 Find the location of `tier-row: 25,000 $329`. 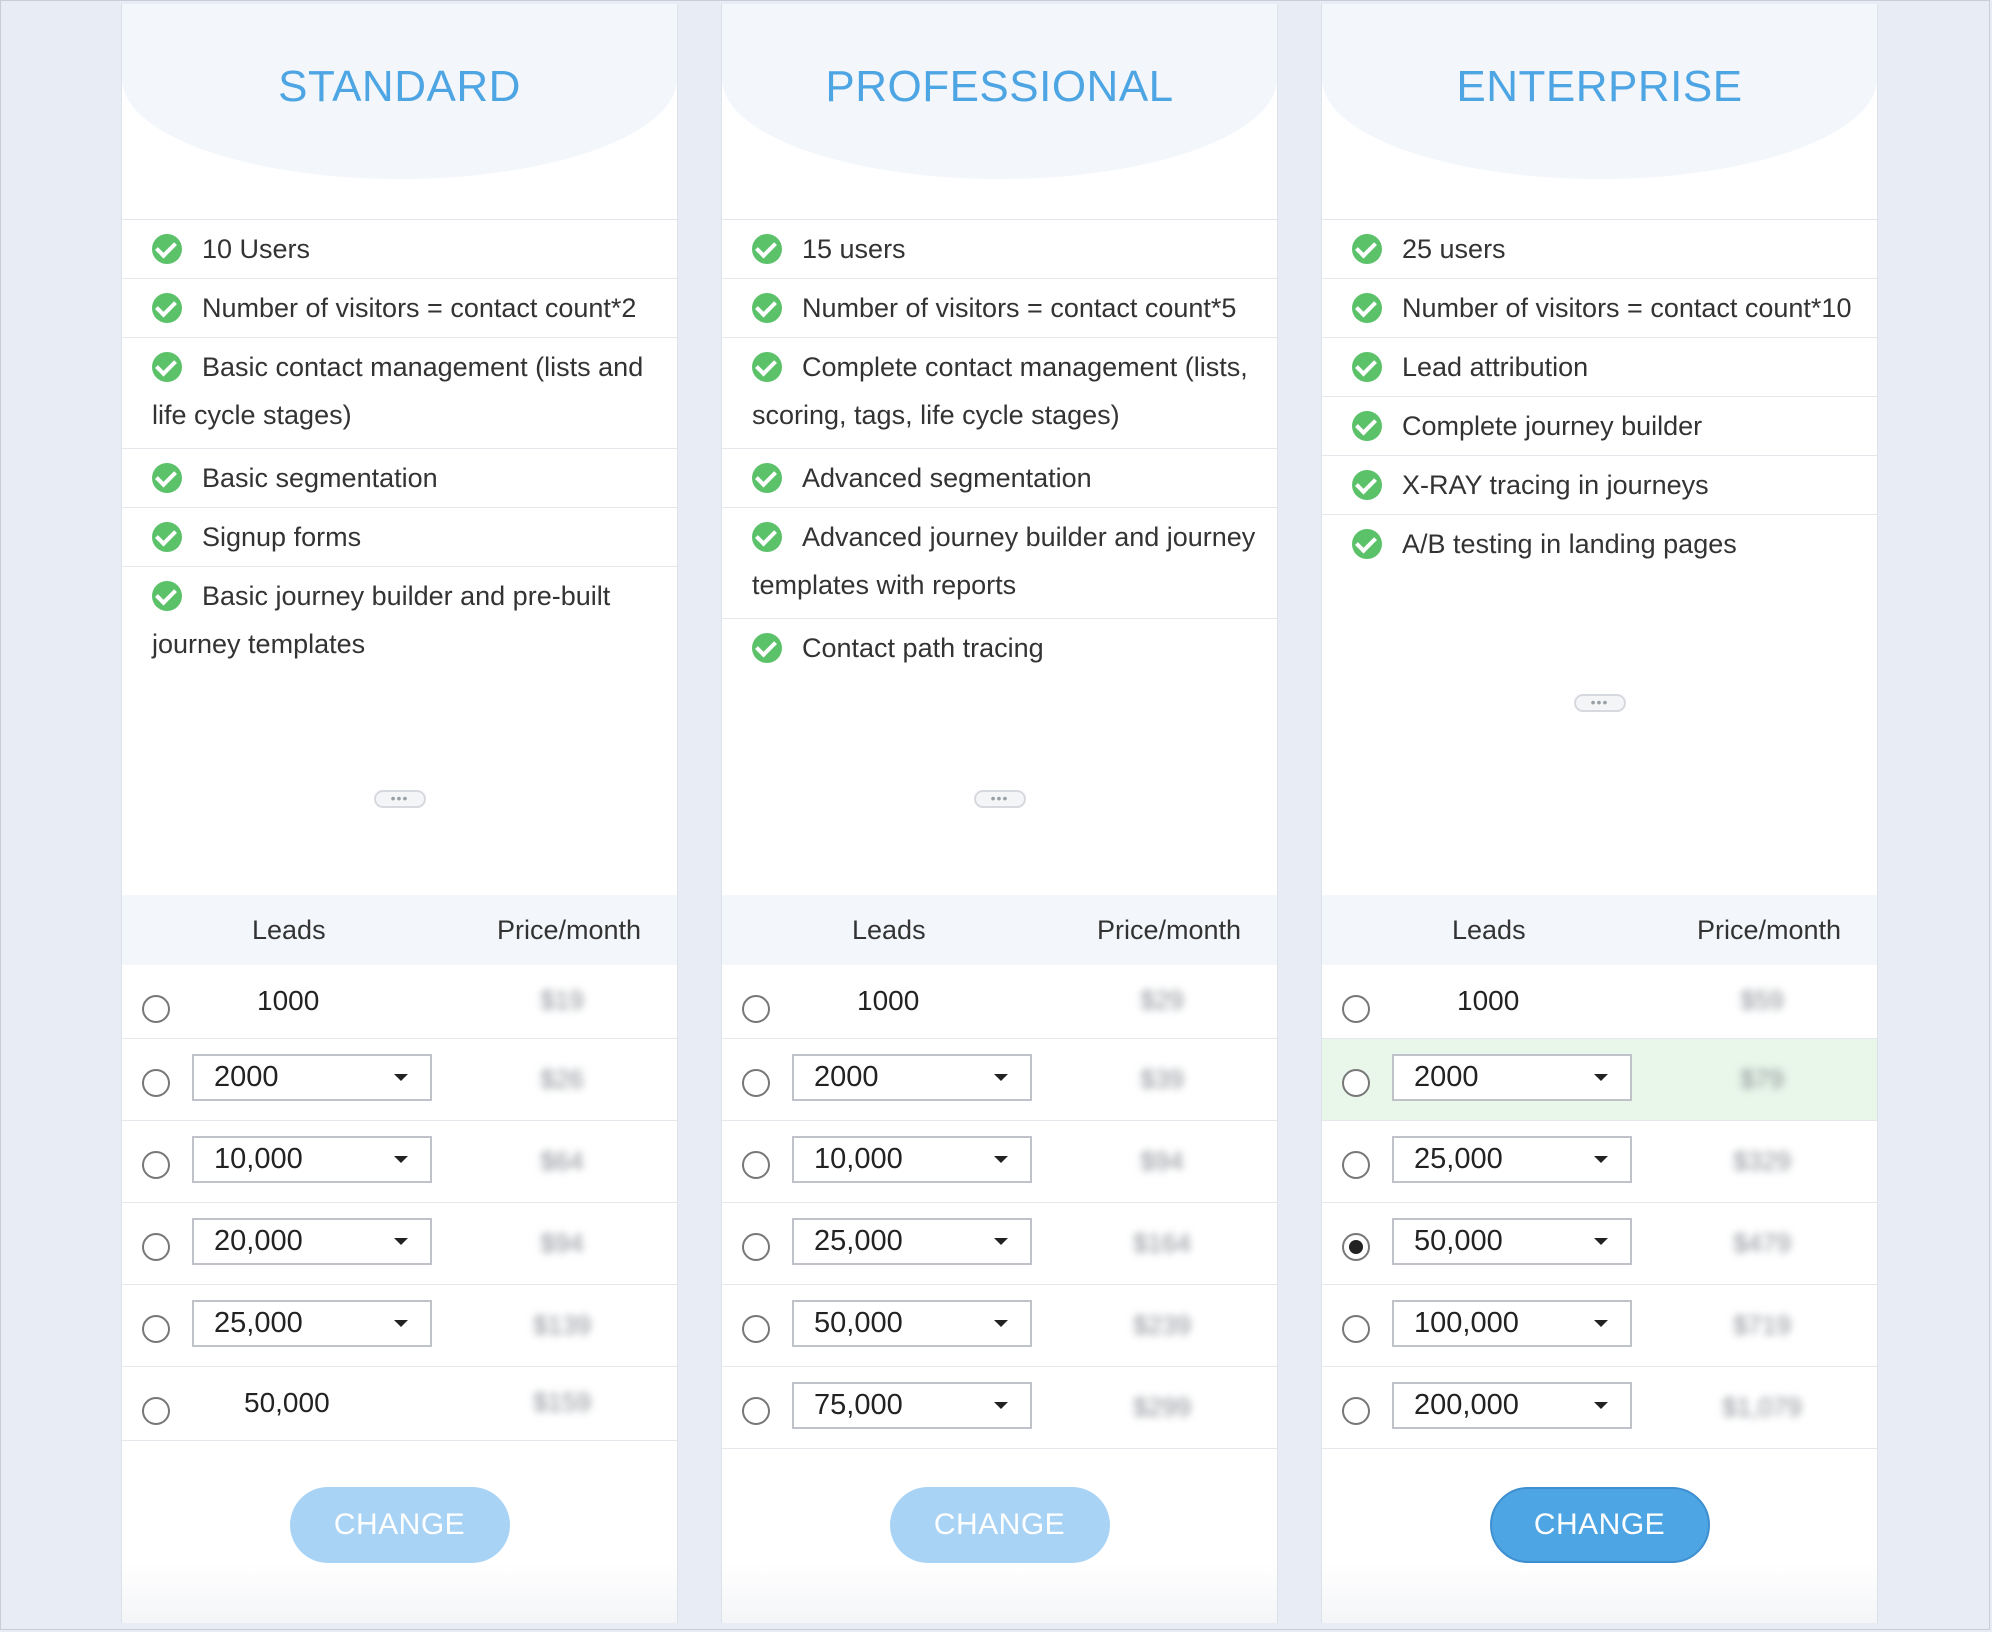

tier-row: 25,000 $329 is located at coordinates (1599, 1162).